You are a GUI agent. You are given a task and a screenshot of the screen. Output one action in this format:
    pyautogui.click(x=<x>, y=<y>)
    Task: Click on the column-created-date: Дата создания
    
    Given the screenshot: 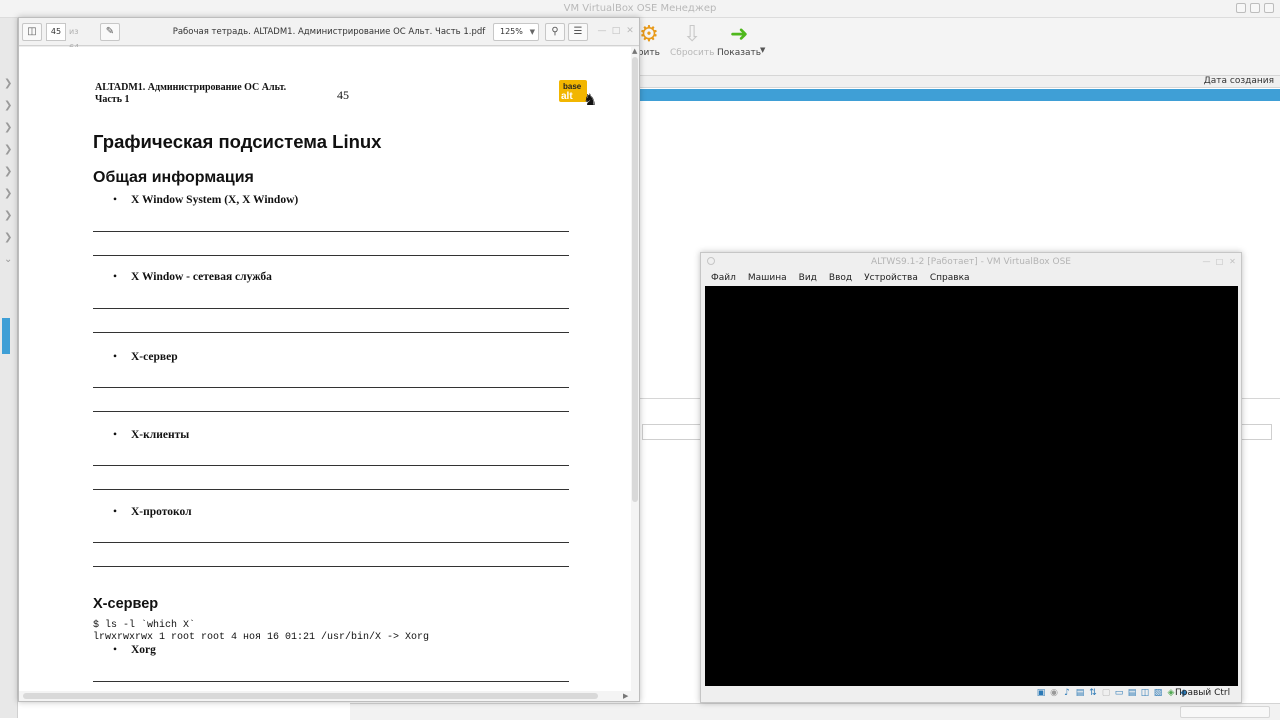 What is the action you would take?
    pyautogui.click(x=1239, y=81)
    